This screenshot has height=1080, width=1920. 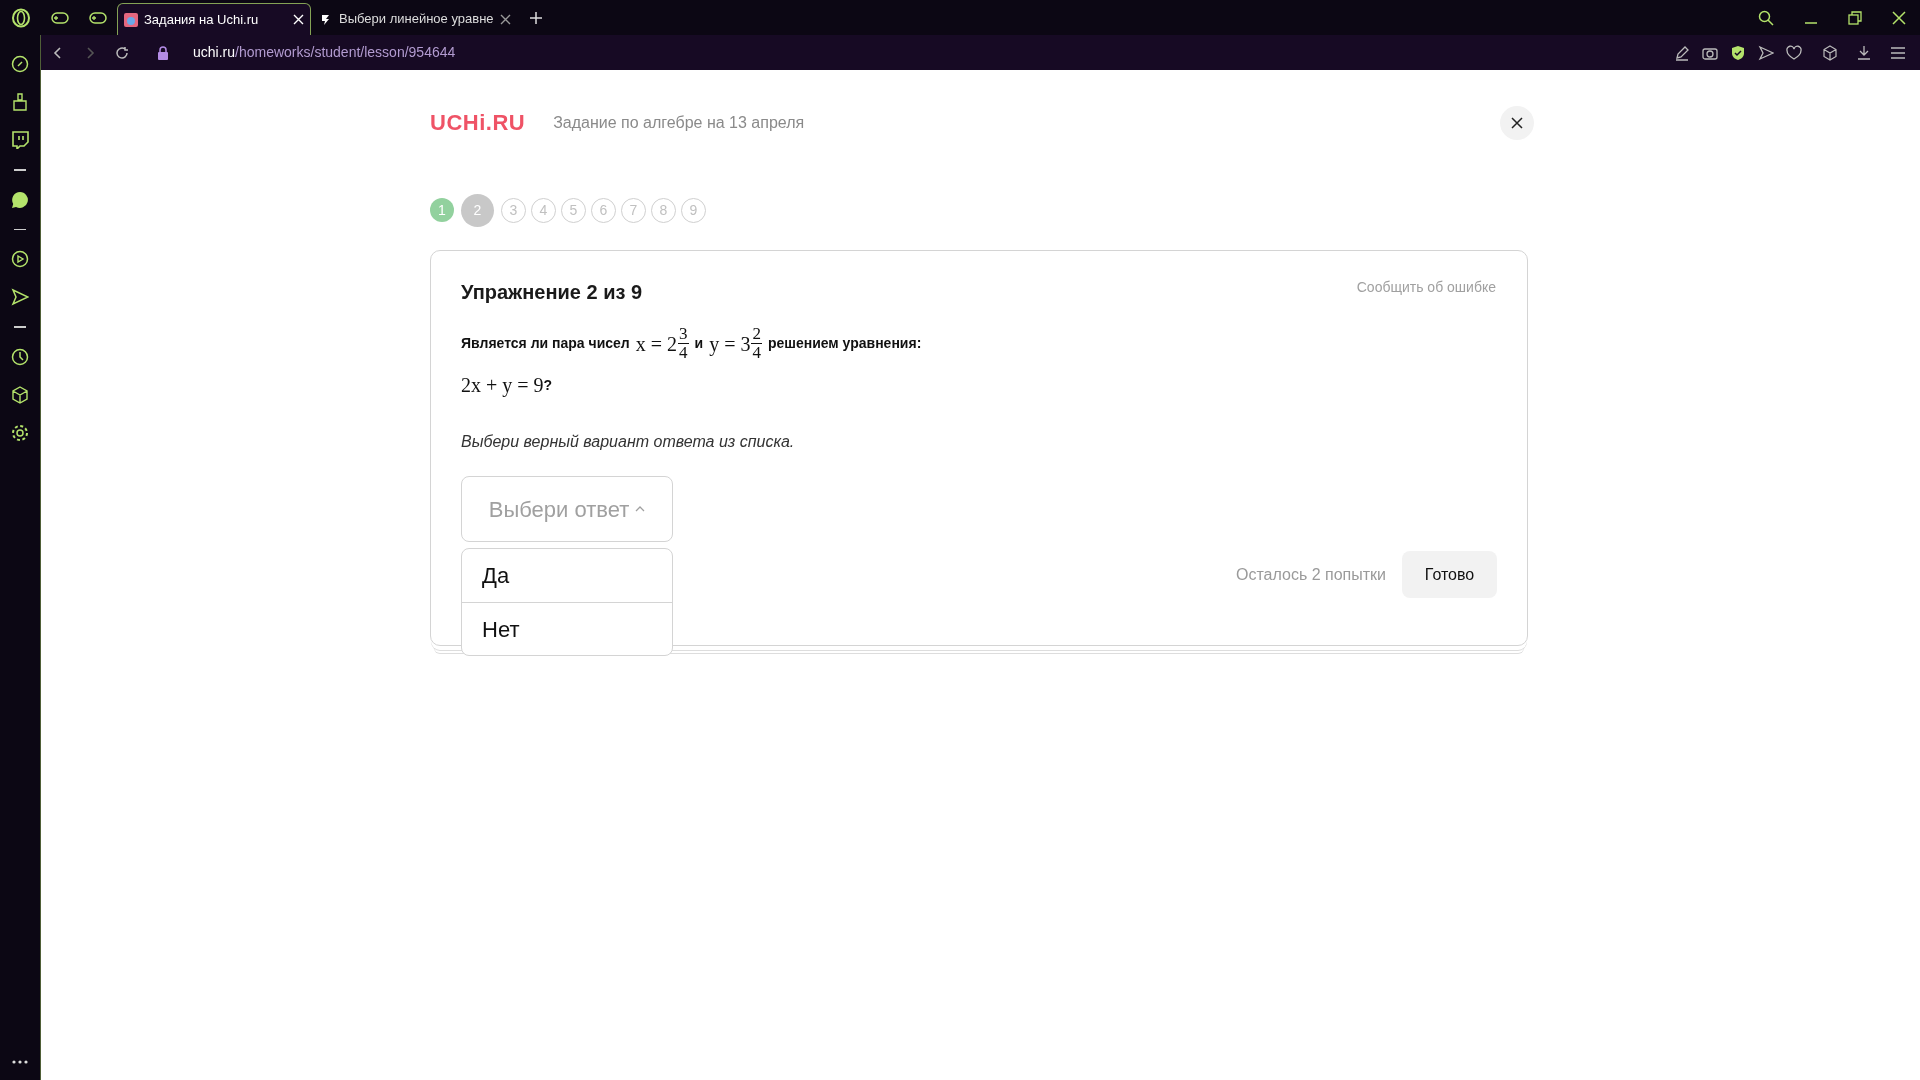 I want to click on done-button: Готово, so click(x=1449, y=574).